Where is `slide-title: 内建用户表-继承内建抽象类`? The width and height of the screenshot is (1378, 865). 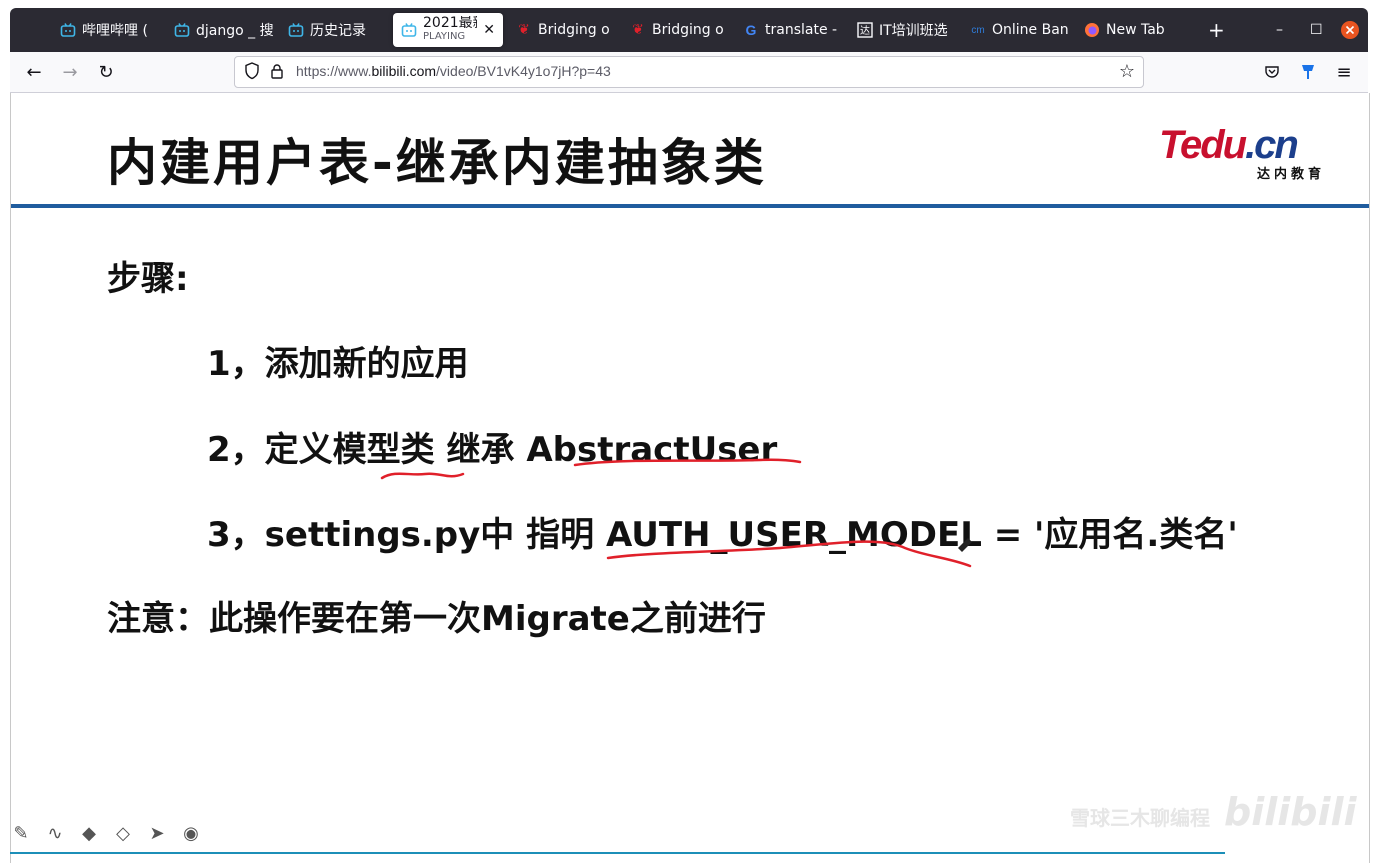 slide-title: 内建用户表-继承内建抽象类 is located at coordinates (437, 163).